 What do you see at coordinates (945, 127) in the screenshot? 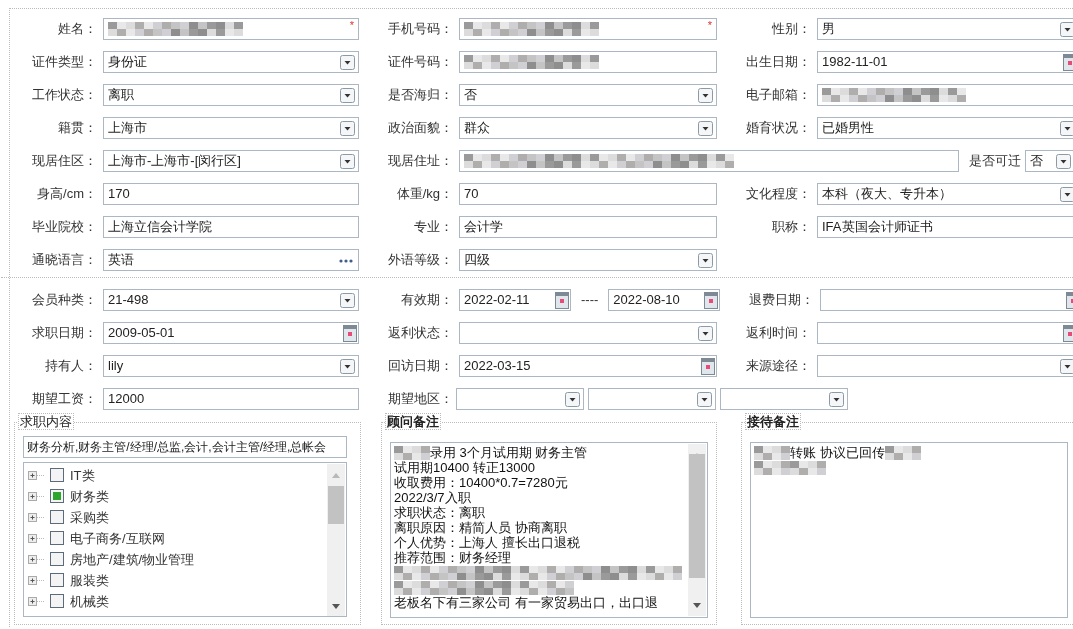
I see `dropdown: 已婚男性` at bounding box center [945, 127].